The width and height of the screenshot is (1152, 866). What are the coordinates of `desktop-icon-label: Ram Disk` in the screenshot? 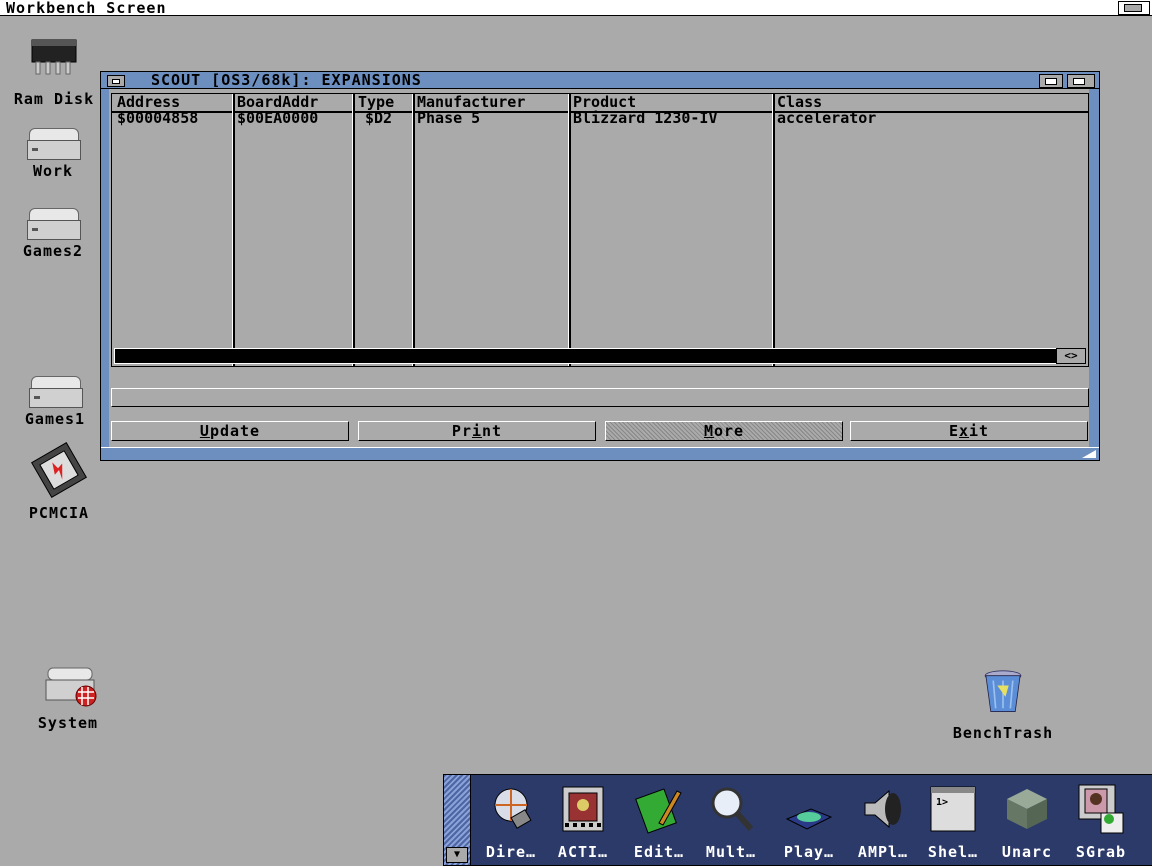 It's located at (54, 99).